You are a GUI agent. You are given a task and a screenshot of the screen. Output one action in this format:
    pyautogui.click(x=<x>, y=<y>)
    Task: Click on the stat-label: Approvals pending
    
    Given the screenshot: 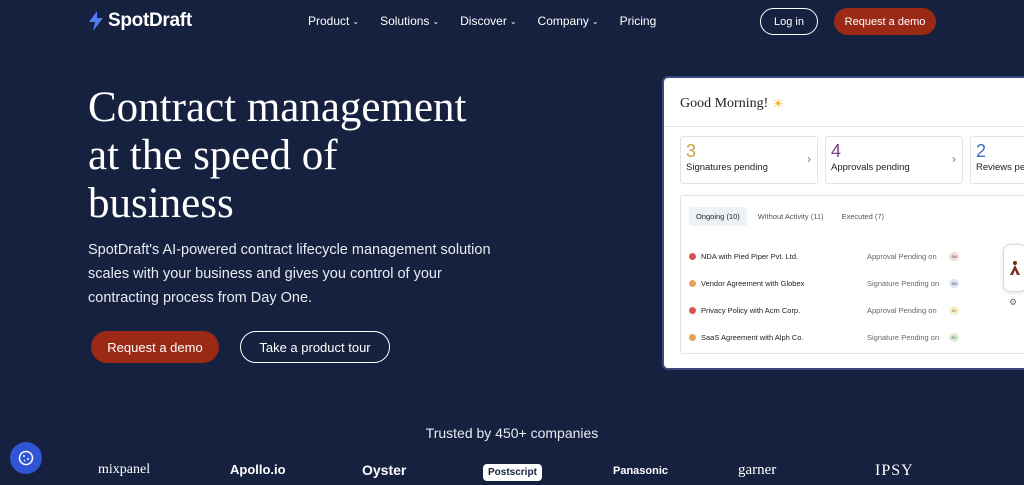 What is the action you would take?
    pyautogui.click(x=870, y=167)
    